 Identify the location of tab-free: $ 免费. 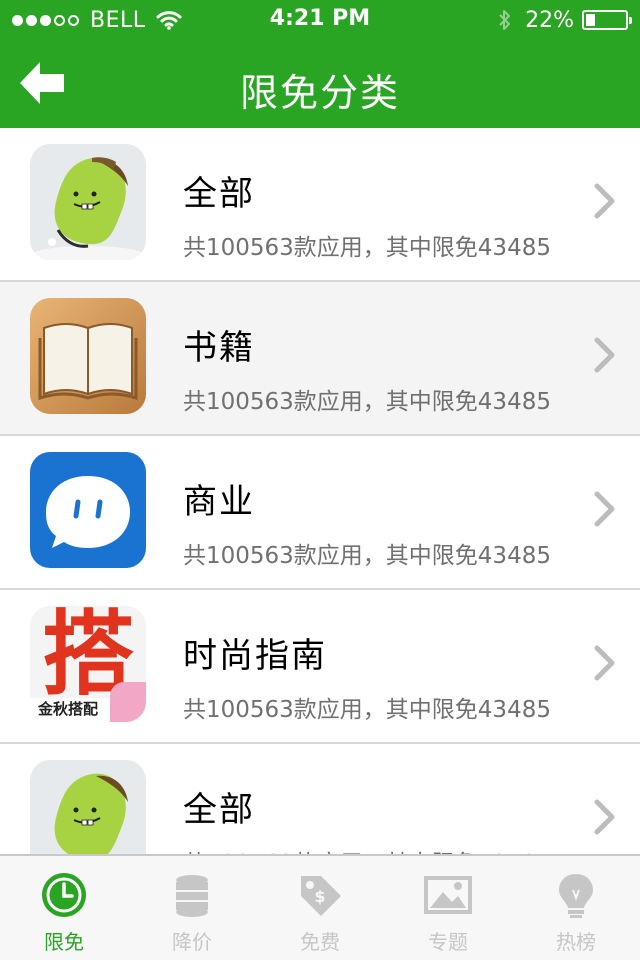
(320, 908).